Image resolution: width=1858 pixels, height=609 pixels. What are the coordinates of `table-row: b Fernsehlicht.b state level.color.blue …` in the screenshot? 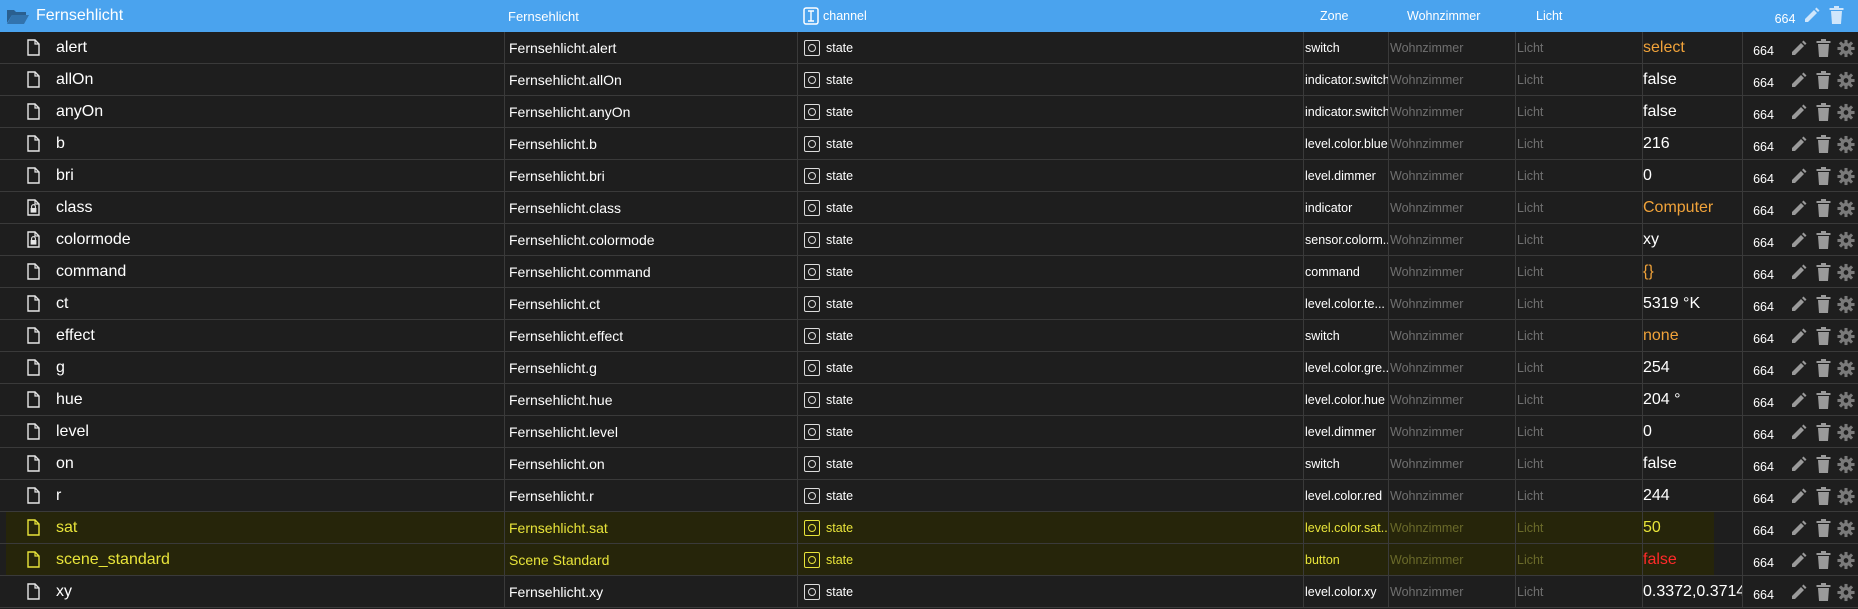 It's located at (929, 144).